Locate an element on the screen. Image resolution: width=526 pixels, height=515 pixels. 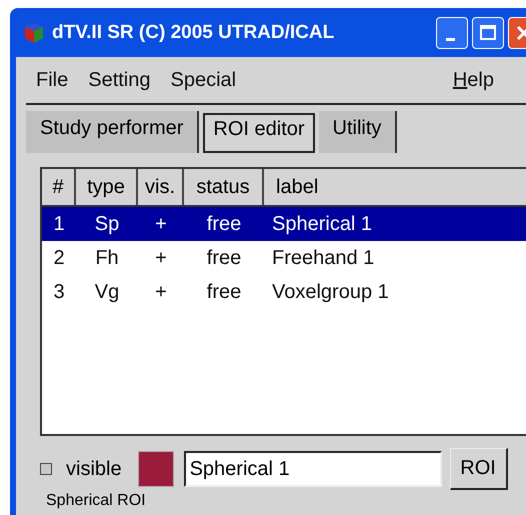
table-cell-text: 3 is located at coordinates (59, 292).